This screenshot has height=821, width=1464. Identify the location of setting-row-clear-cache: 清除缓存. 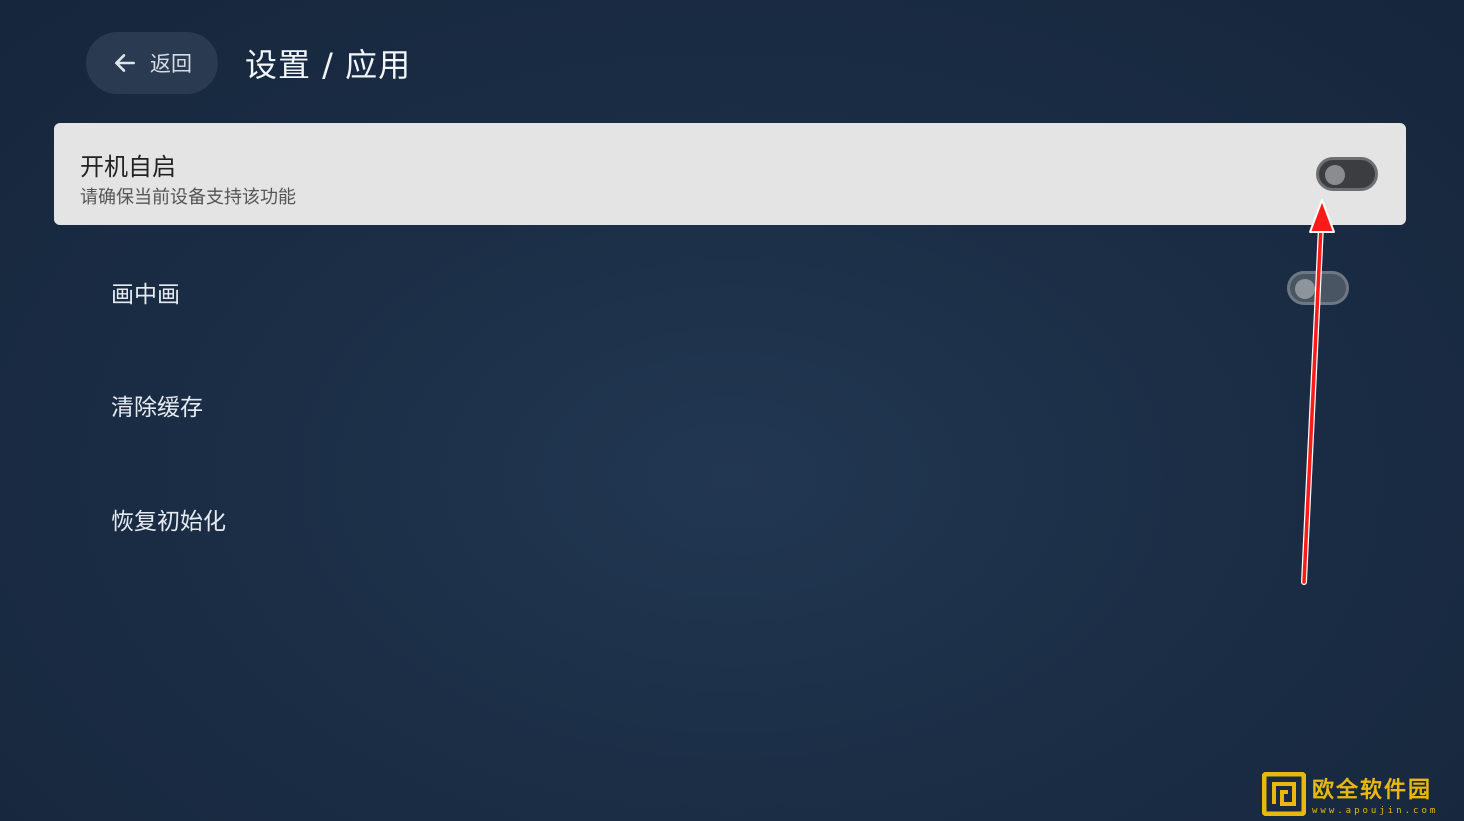
(732, 405).